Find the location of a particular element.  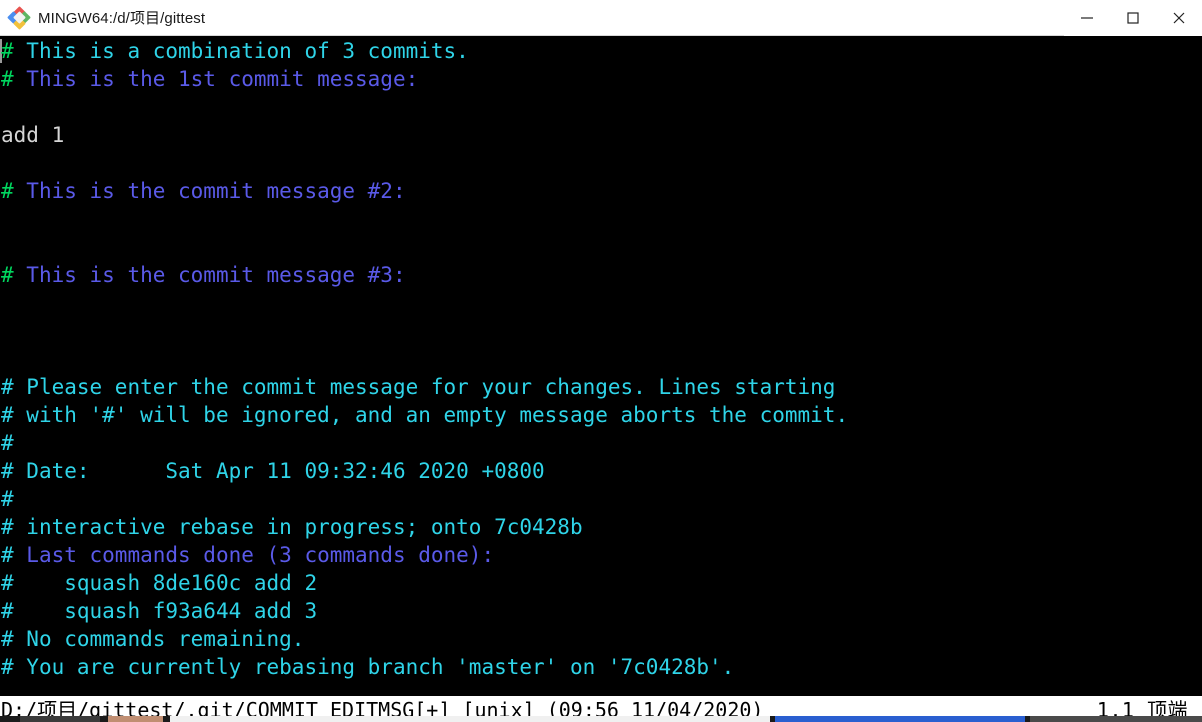

title-bar: MINGW64:/d/项目/gittest is located at coordinates (601, 18).